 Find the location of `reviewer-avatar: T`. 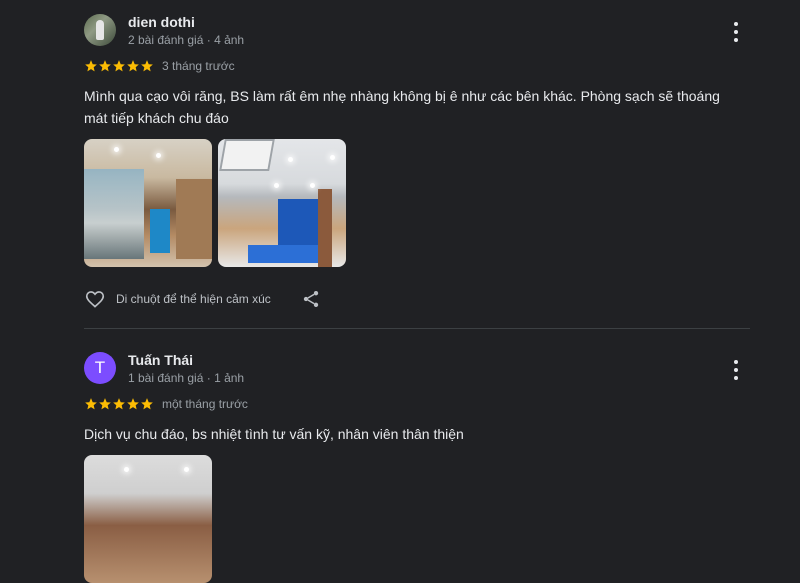

reviewer-avatar: T is located at coordinates (100, 368).